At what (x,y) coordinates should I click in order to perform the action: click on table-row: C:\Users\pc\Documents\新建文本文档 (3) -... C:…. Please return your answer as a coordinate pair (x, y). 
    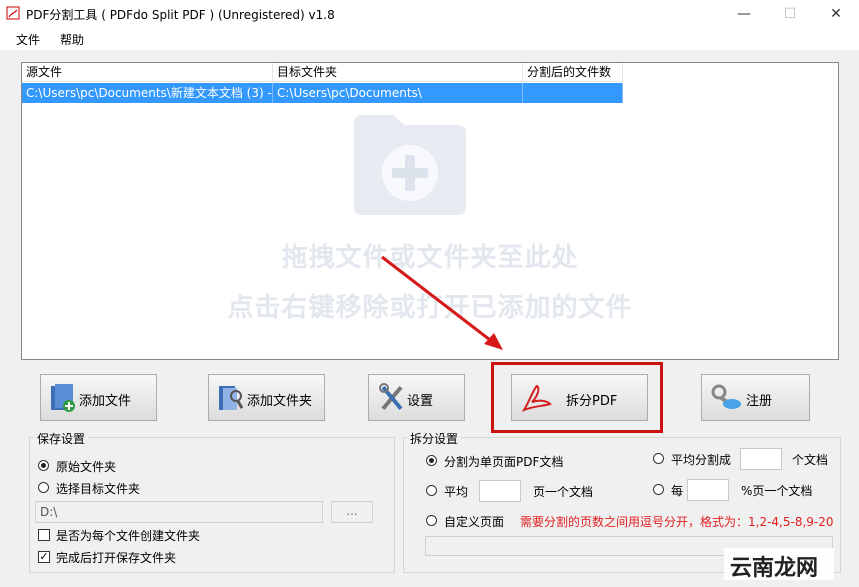
    Looking at the image, I should click on (322, 93).